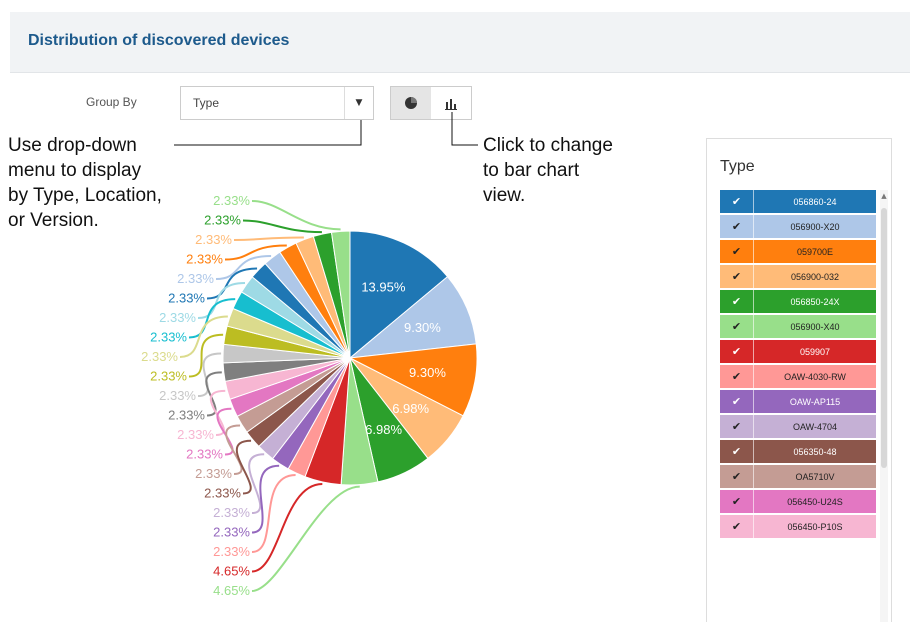 Image resolution: width=910 pixels, height=622 pixels. Describe the element at coordinates (815, 526) in the screenshot. I see `legend-item-label: 056450-P10S` at that location.